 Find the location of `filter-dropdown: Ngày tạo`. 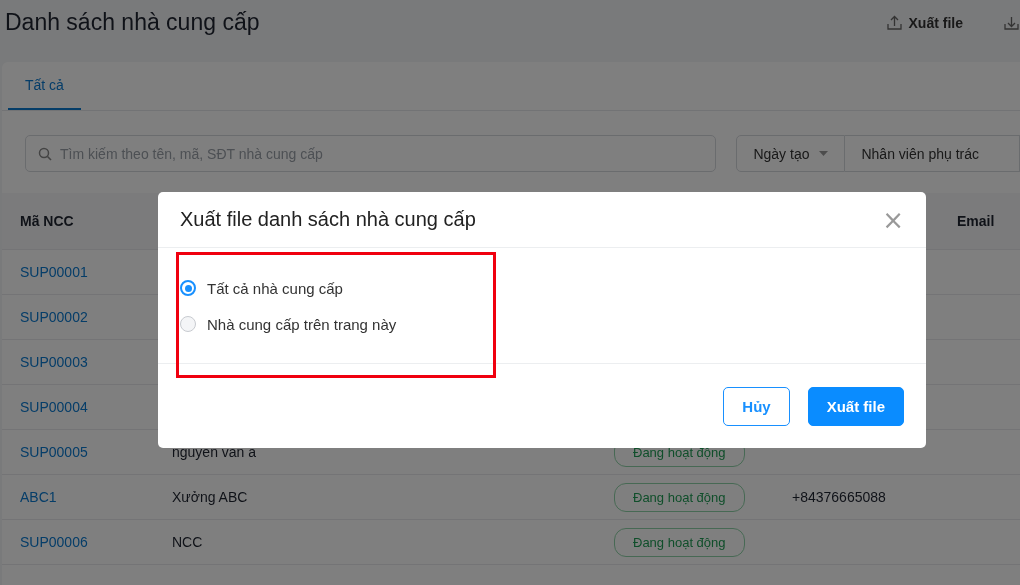

filter-dropdown: Ngày tạo is located at coordinates (791, 153).